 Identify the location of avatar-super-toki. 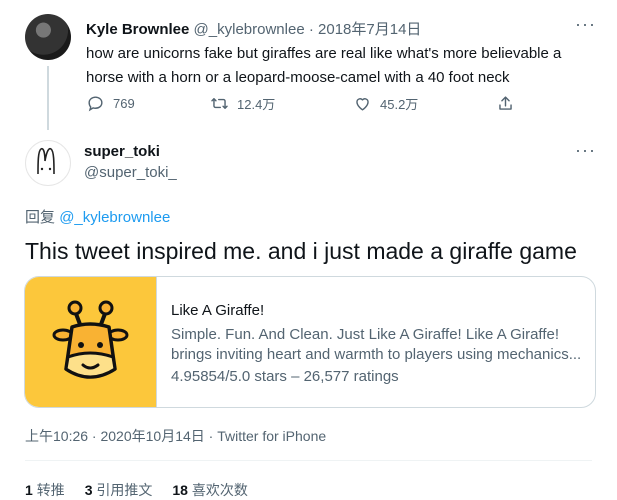
(48, 163).